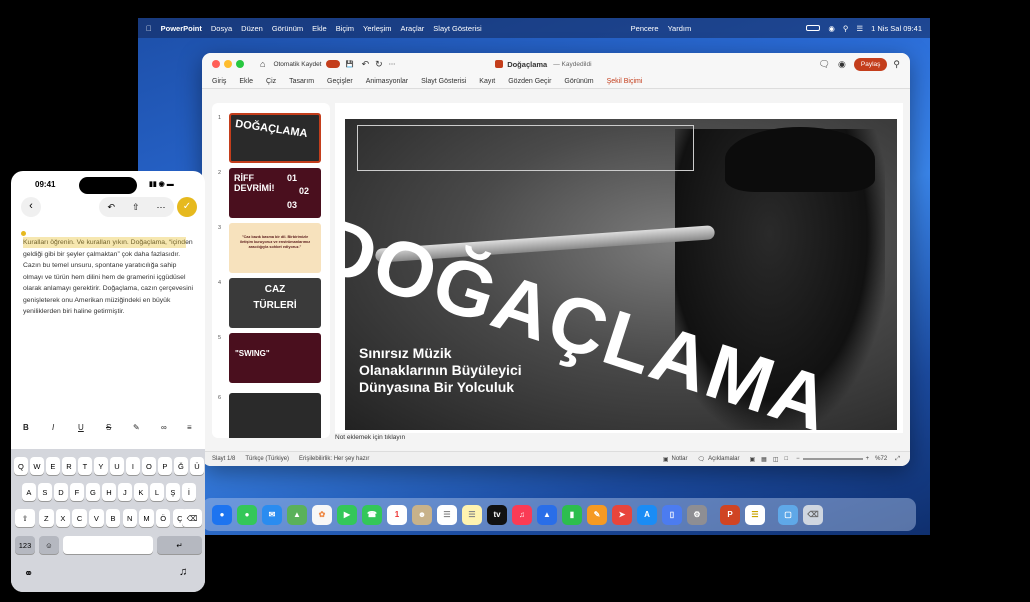 Image resolution: width=1030 pixels, height=602 pixels. What do you see at coordinates (25, 545) in the screenshot?
I see `numbers-key: 123` at bounding box center [25, 545].